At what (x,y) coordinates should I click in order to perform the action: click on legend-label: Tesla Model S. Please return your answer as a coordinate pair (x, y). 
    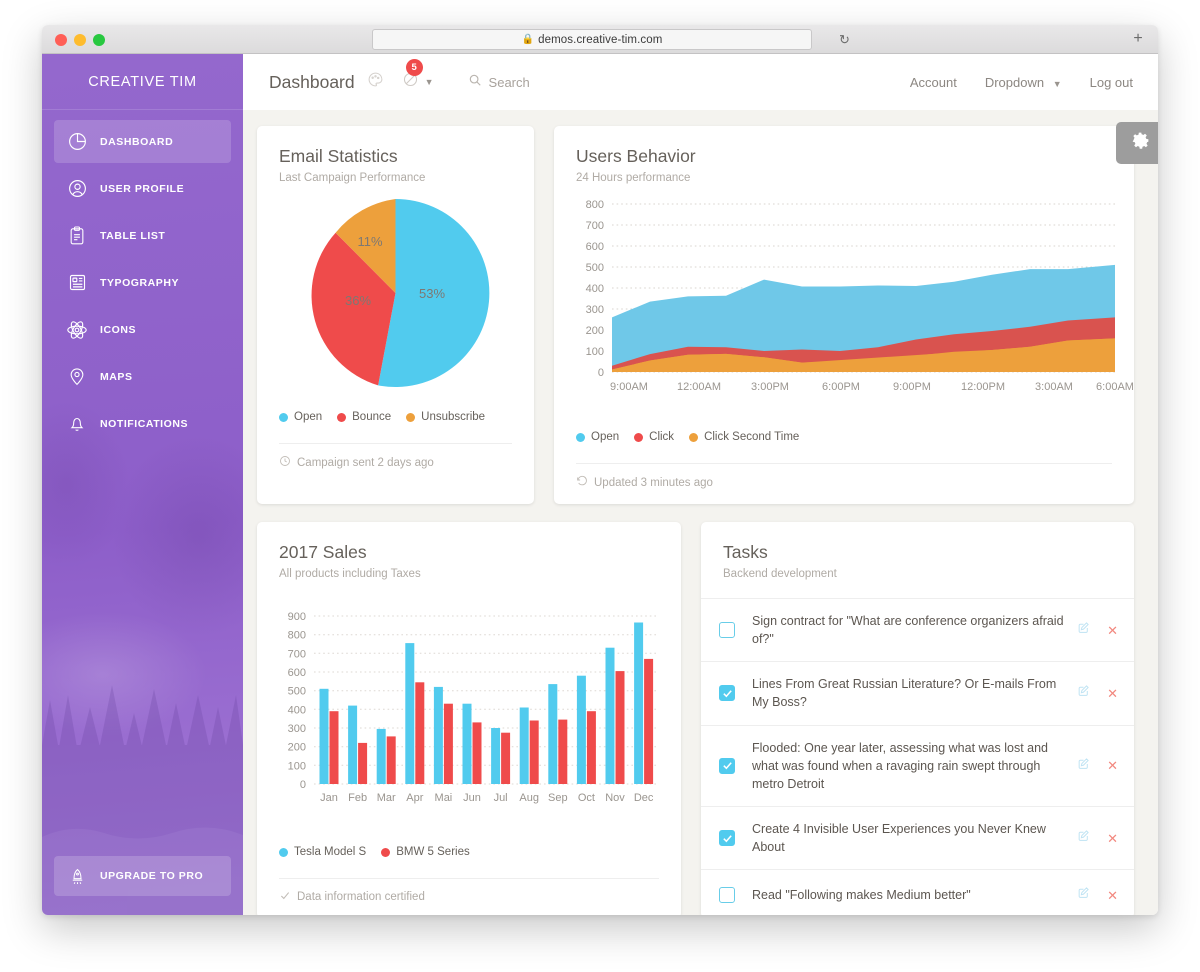
    Looking at the image, I should click on (330, 852).